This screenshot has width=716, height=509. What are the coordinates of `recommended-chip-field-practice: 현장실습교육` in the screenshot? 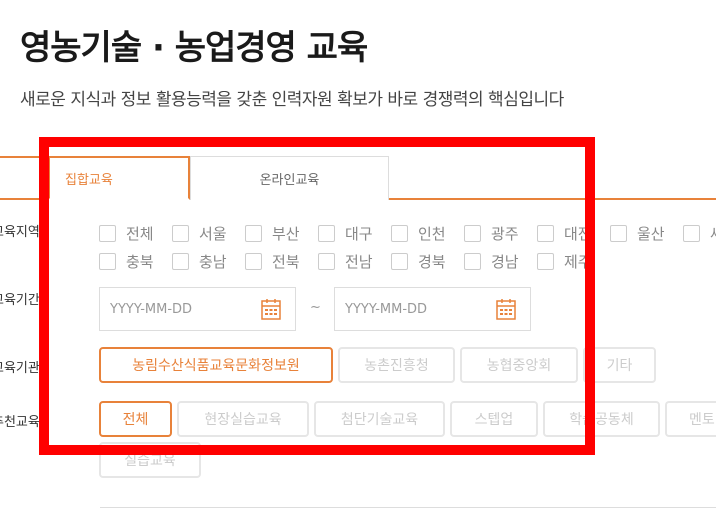 It's located at (243, 419).